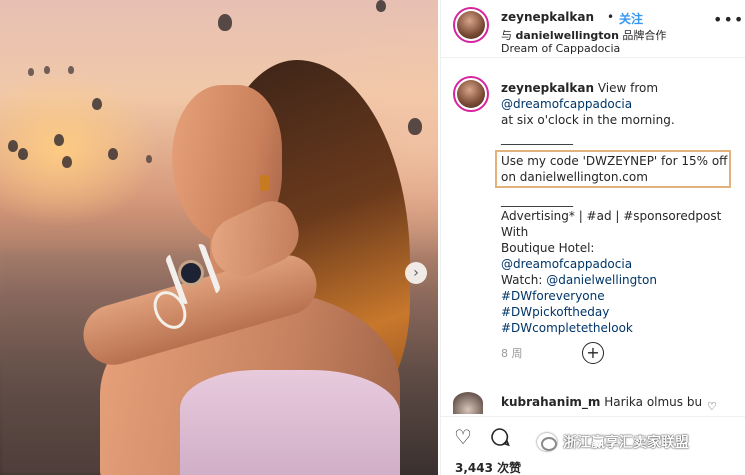 This screenshot has width=745, height=475. I want to click on hashtag-link: #DWcompletethelook, so click(567, 328).